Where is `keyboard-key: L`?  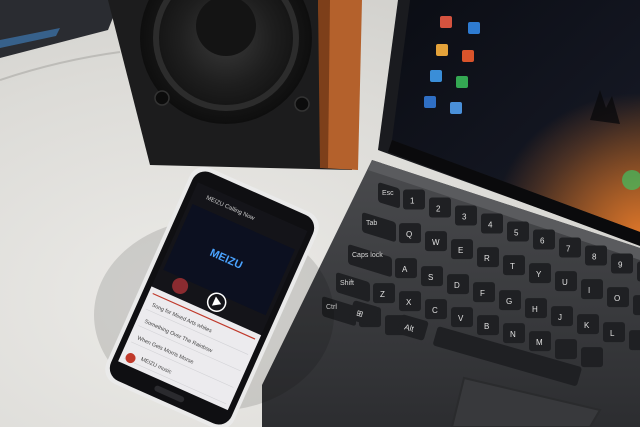
keyboard-key: L is located at coordinates (614, 332).